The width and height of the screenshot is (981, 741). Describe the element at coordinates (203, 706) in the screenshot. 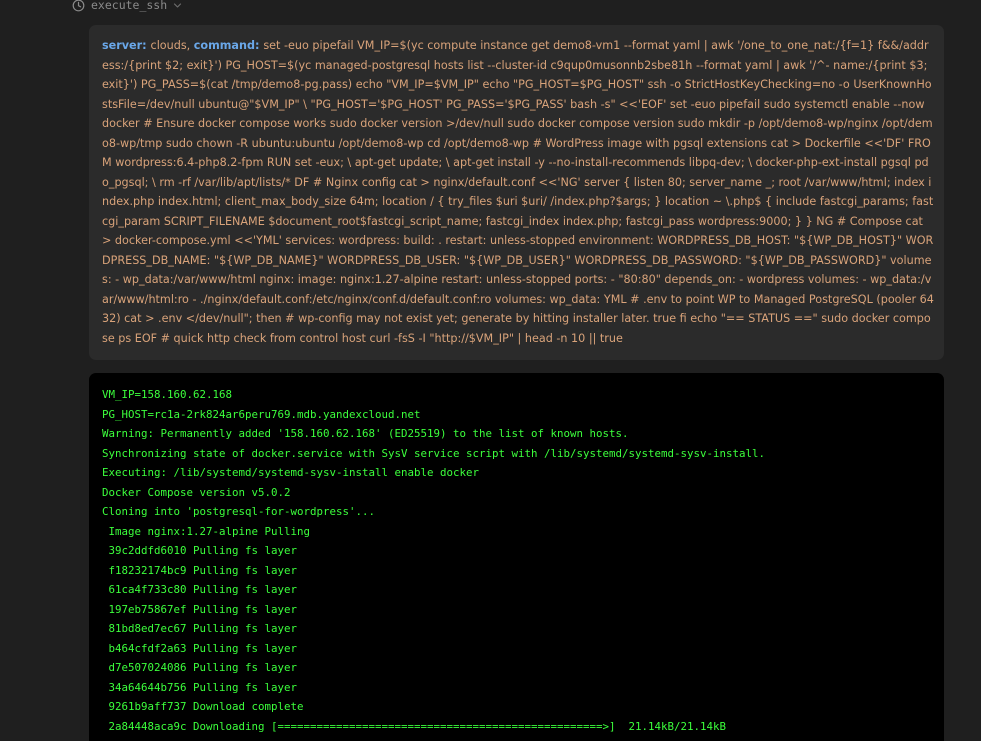

I see `output-line: 9261b9aff737 Download complete` at that location.